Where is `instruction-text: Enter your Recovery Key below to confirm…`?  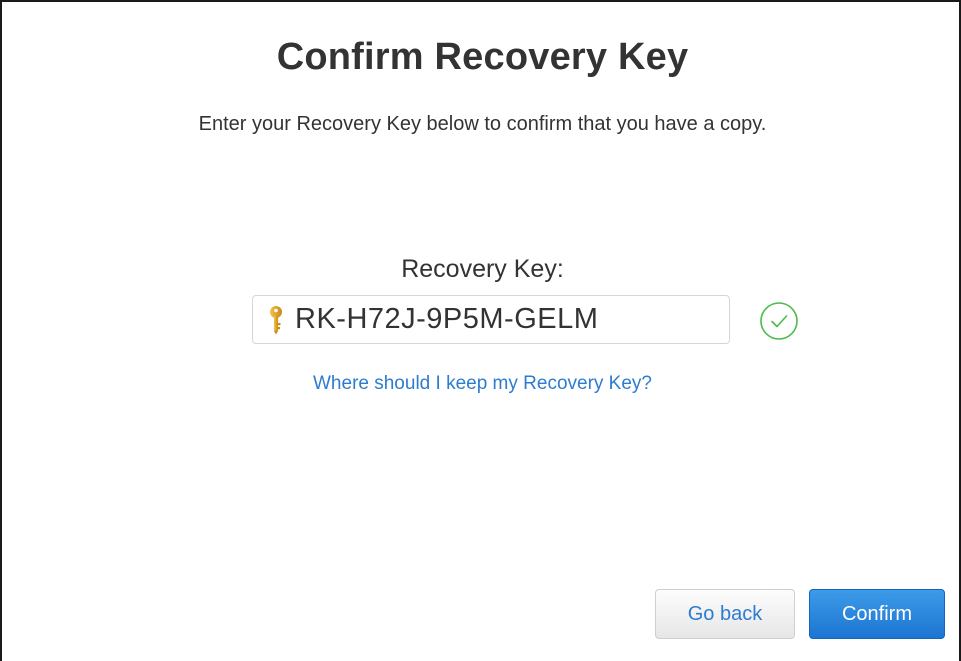 instruction-text: Enter your Recovery Key below to confirm… is located at coordinates (482, 124).